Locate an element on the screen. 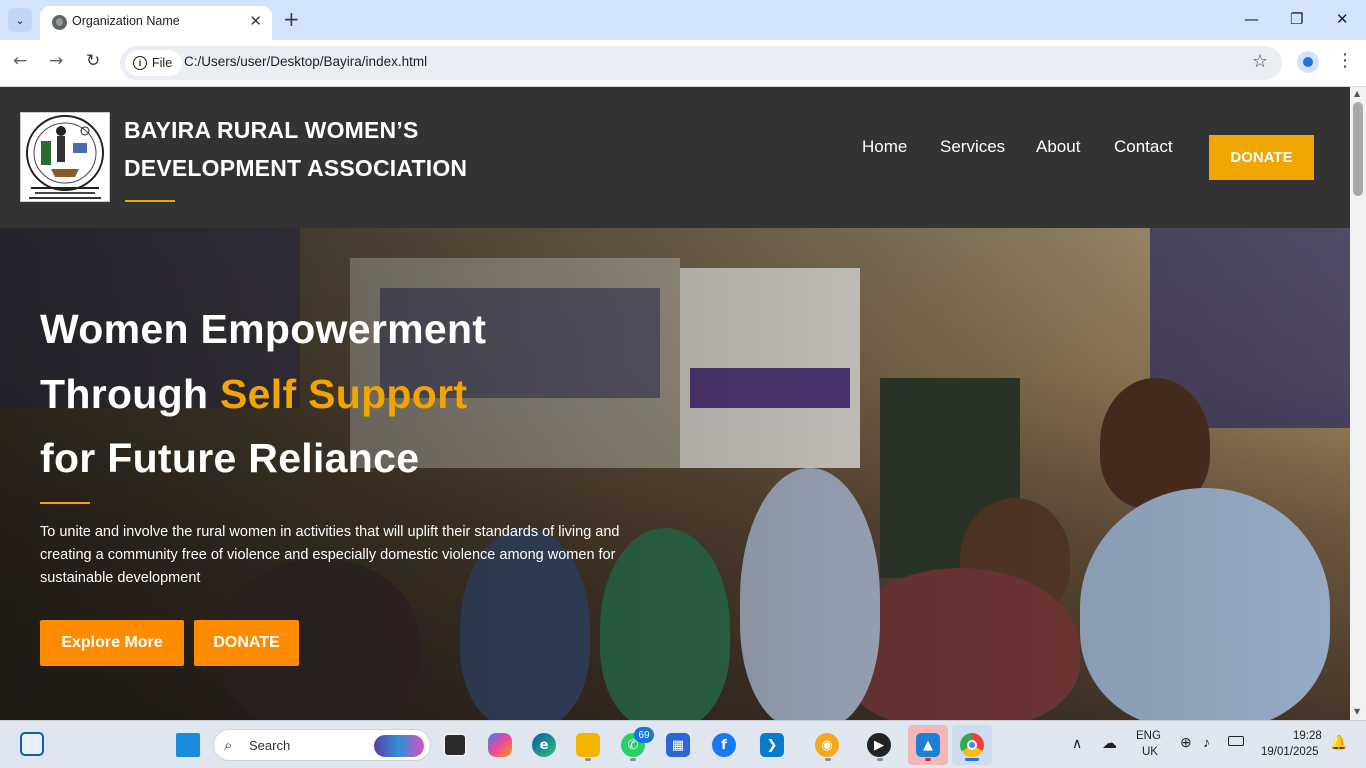  scroll-down-arrow-icon: ▼ is located at coordinates (1357, 711).